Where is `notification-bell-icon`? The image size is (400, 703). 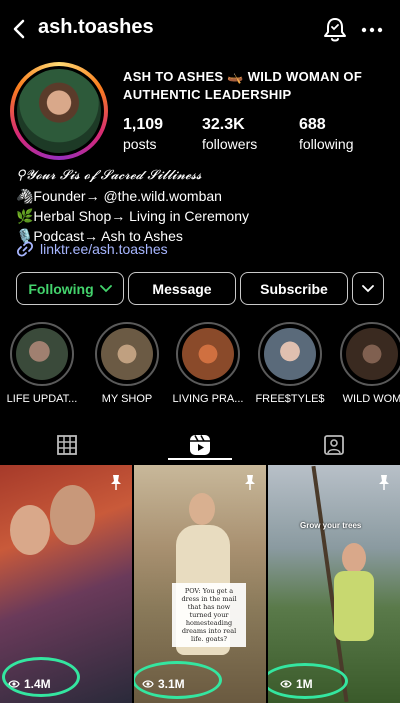
notification-bell-icon is located at coordinates (335, 30).